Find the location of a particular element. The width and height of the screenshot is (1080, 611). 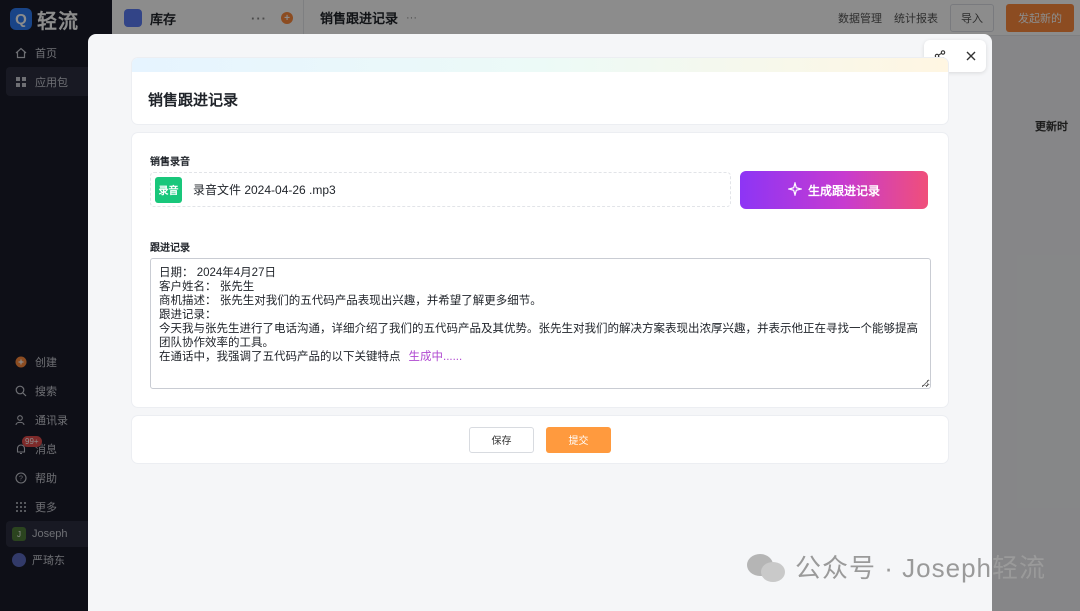

watermark: 公众号 · Joseph轻流 is located at coordinates (896, 566).